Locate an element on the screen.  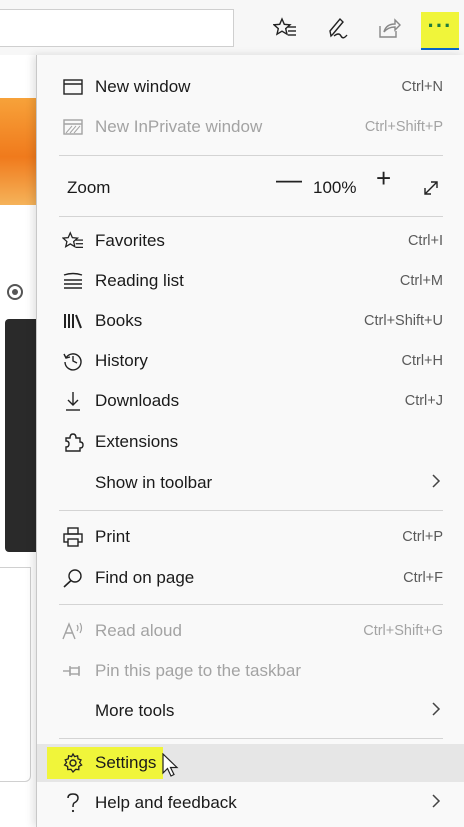
menu-label: Downloads is located at coordinates (137, 400).